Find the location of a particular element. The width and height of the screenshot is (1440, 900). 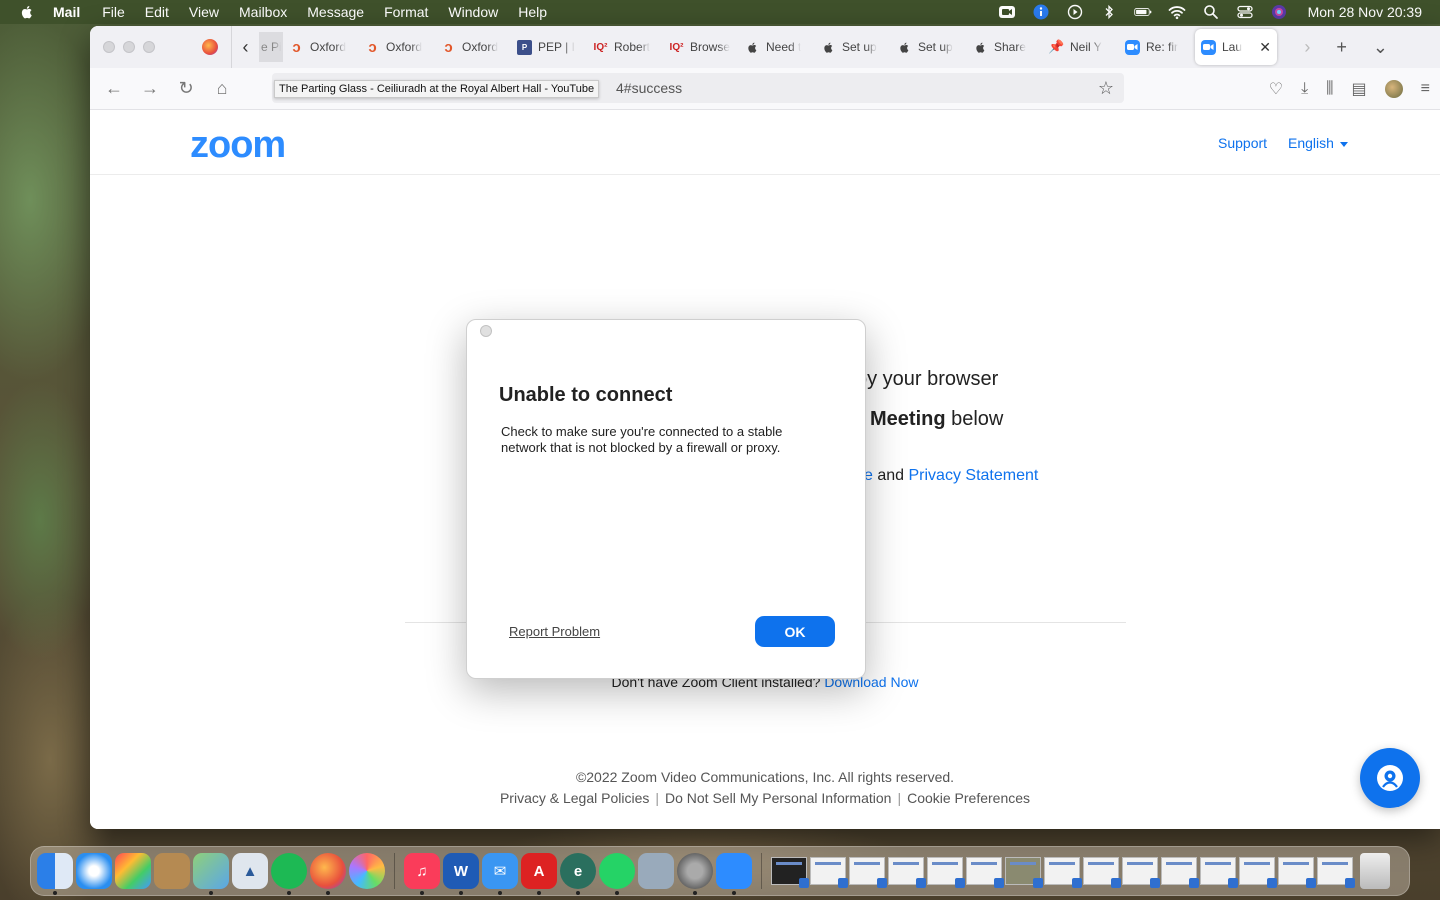

menu-edit: Edit is located at coordinates (157, 12).